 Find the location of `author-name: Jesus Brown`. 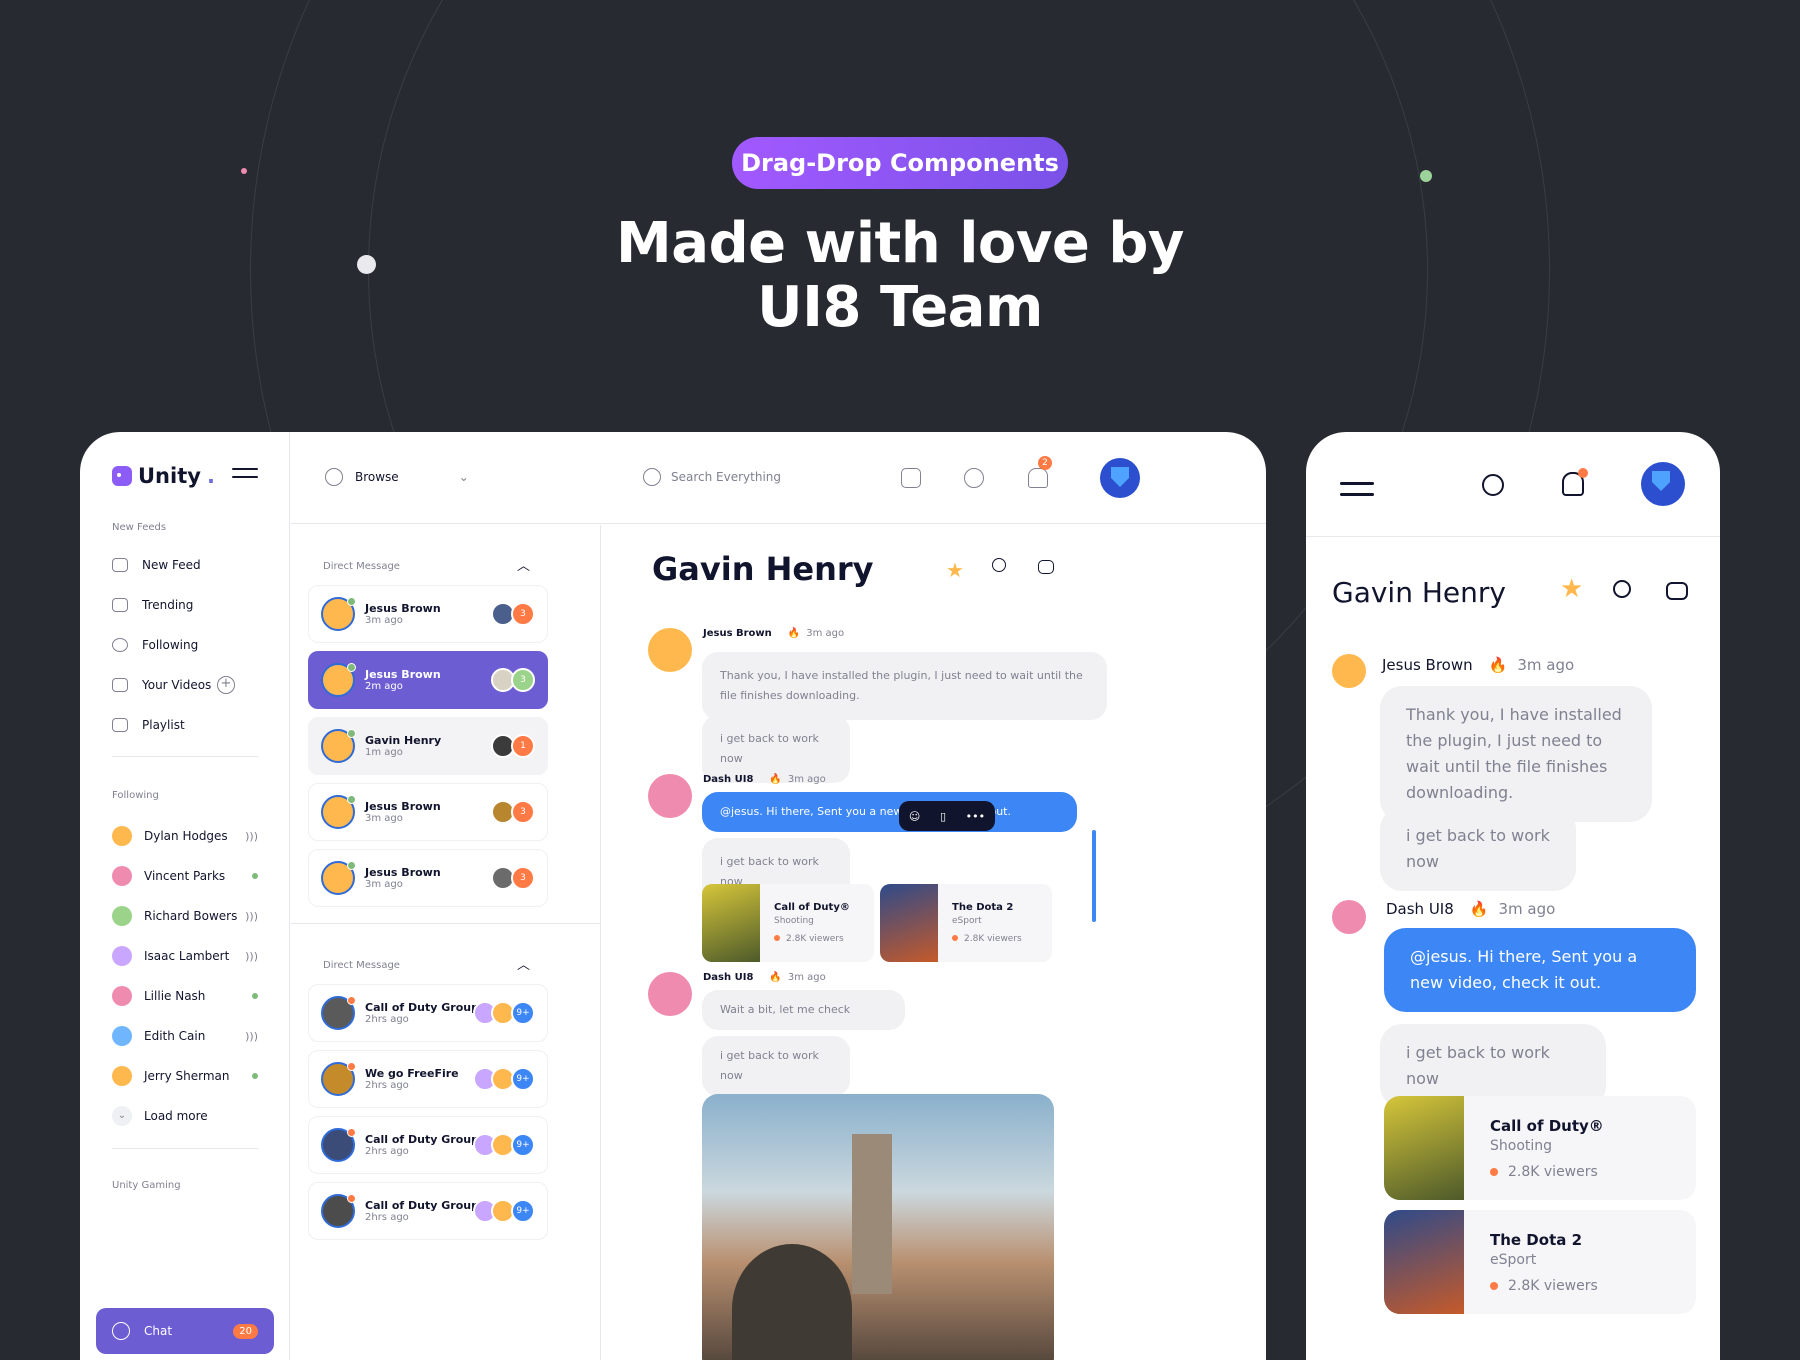

author-name: Jesus Brown is located at coordinates (1427, 665).